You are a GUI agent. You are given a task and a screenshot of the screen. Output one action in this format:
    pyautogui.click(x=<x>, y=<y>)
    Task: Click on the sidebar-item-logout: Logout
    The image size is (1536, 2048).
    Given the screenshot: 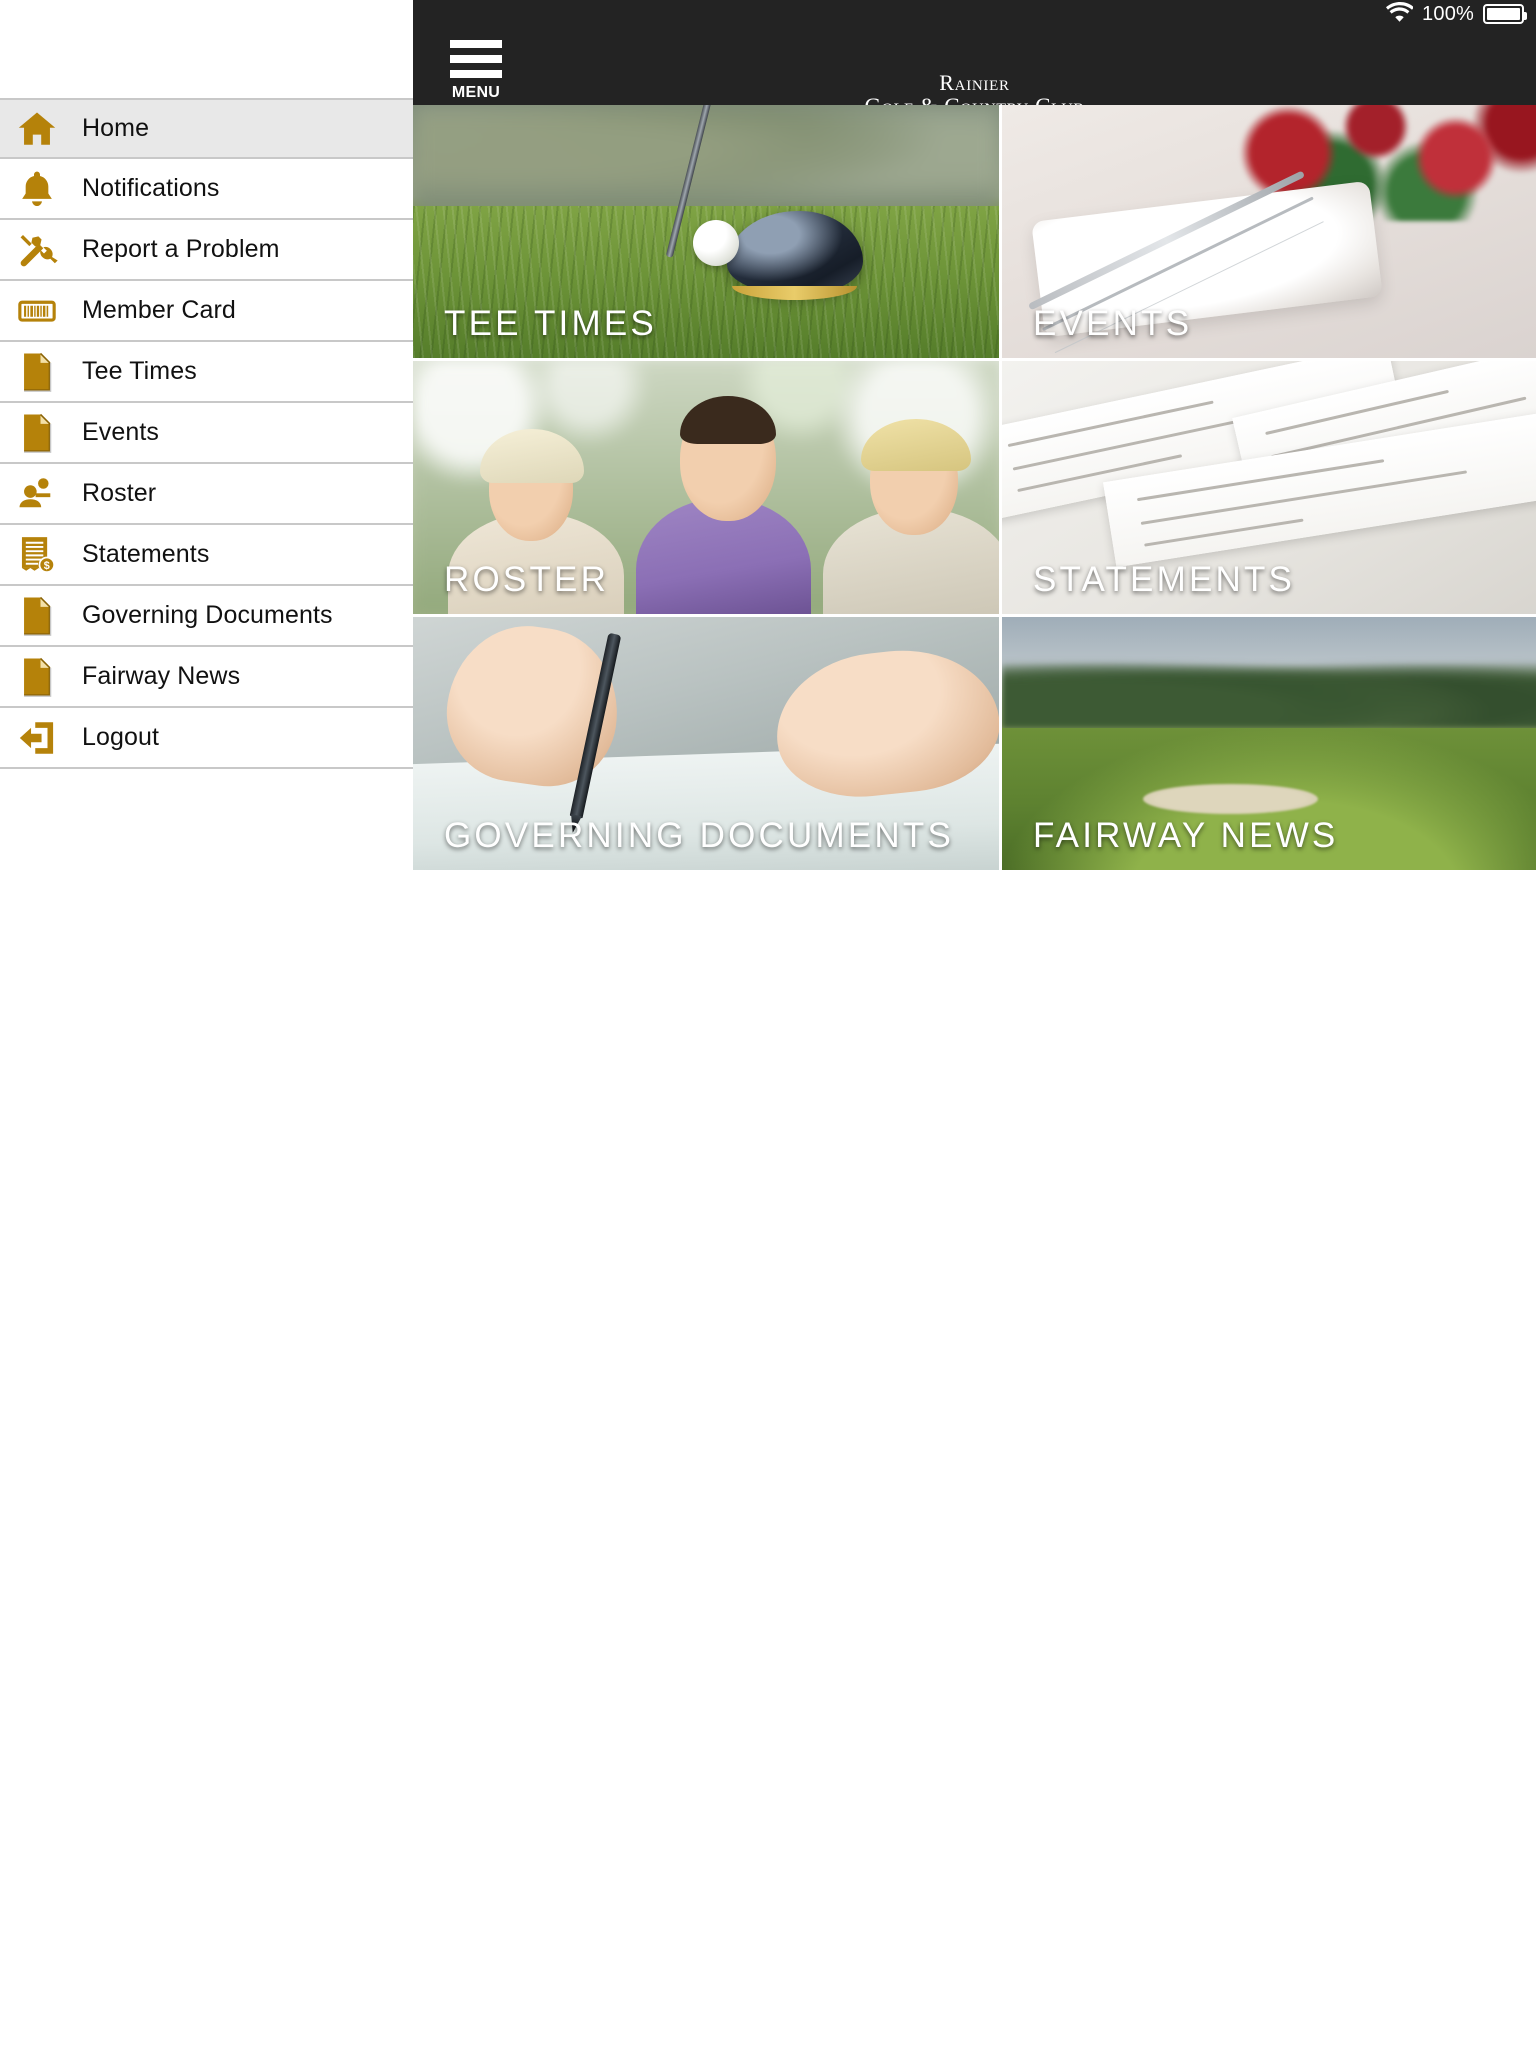 What is the action you would take?
    pyautogui.click(x=206, y=738)
    